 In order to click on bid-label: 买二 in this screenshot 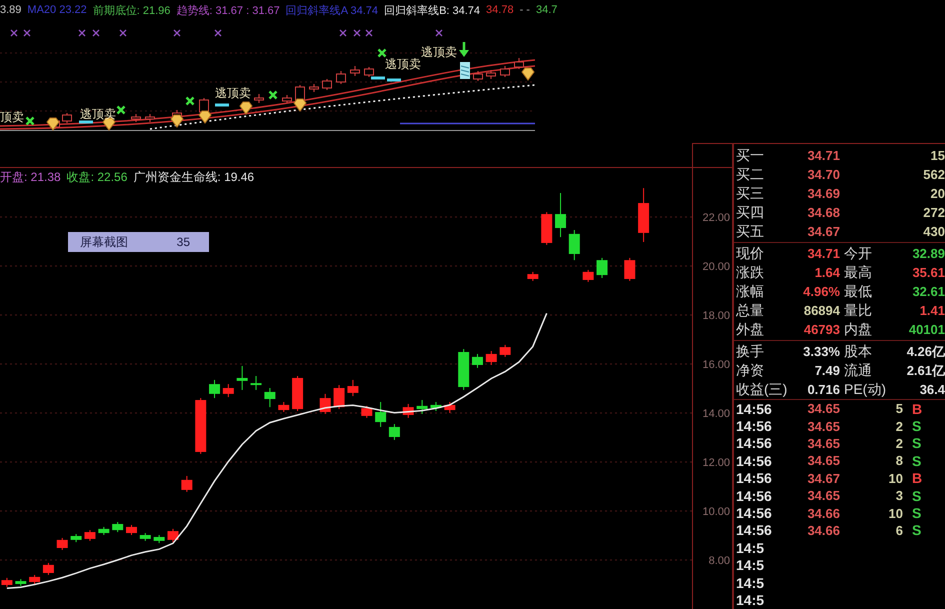, I will do `click(750, 175)`.